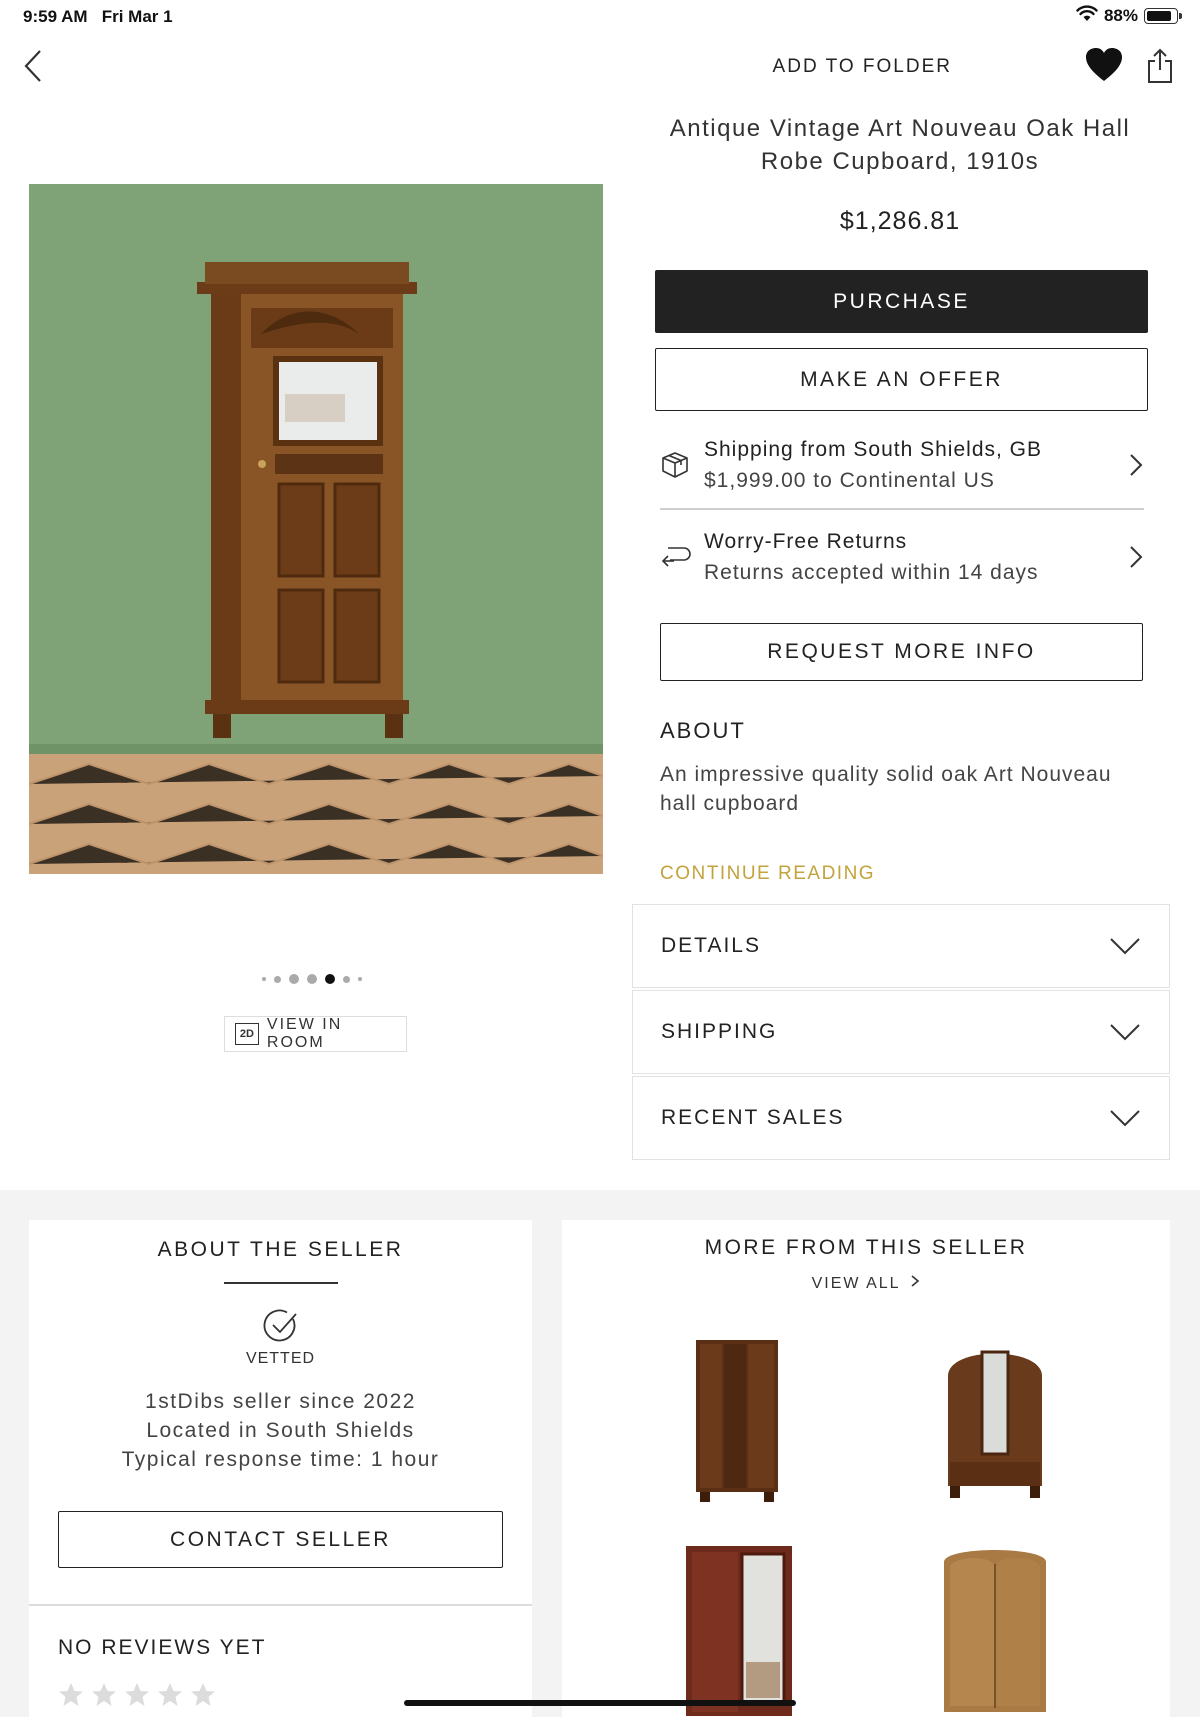  What do you see at coordinates (330, 979) in the screenshot?
I see `pagination-dot-active` at bounding box center [330, 979].